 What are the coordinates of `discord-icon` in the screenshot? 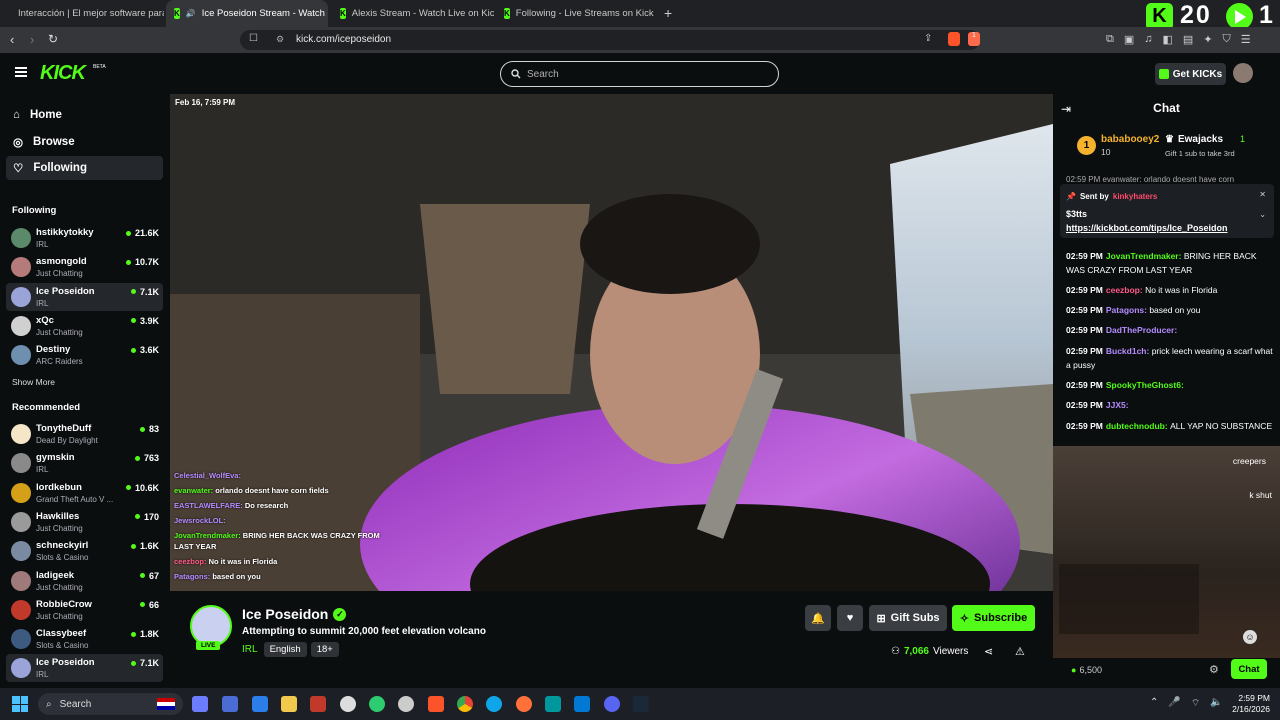 It's located at (612, 704).